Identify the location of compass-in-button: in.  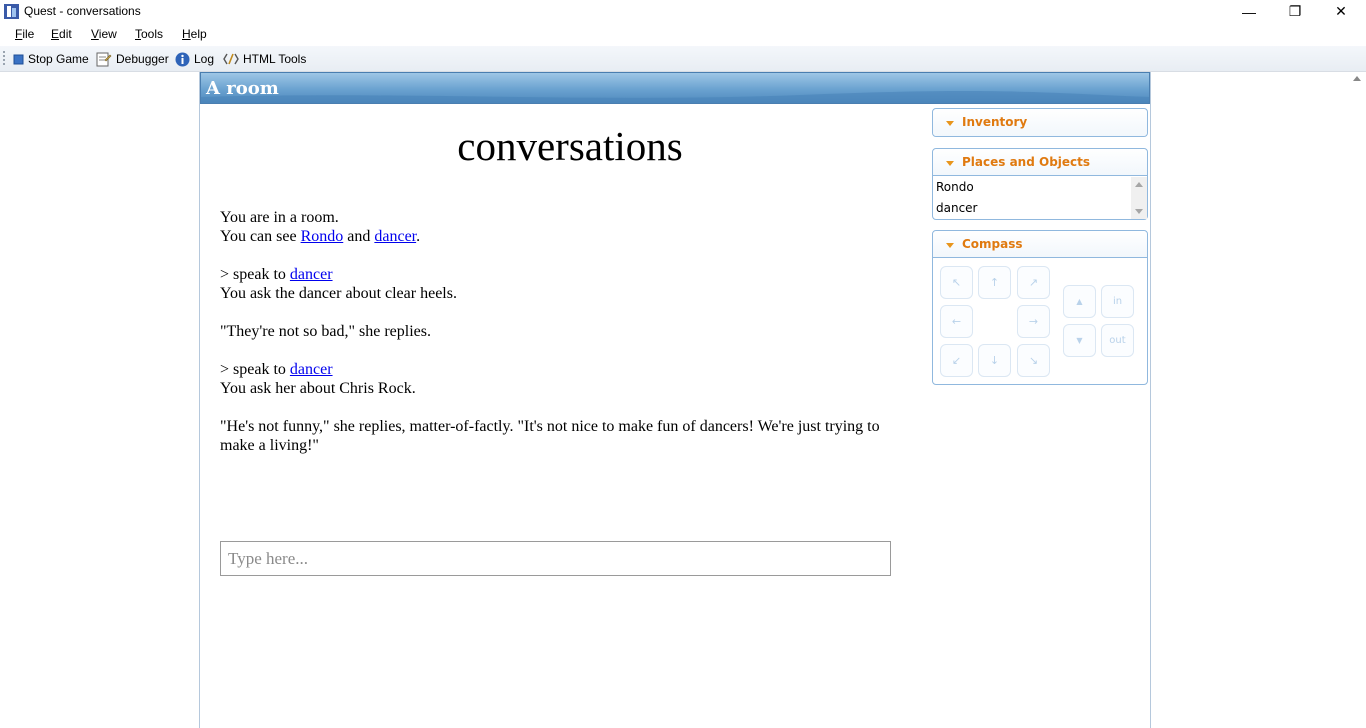
(1117, 301).